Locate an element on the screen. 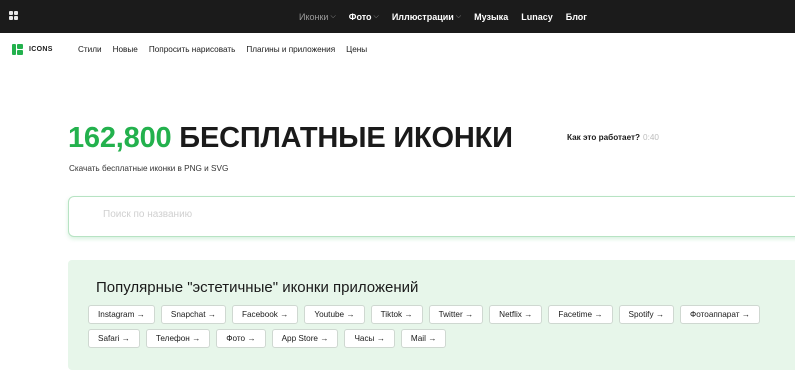  topnav-item-label: Блог is located at coordinates (576, 16).